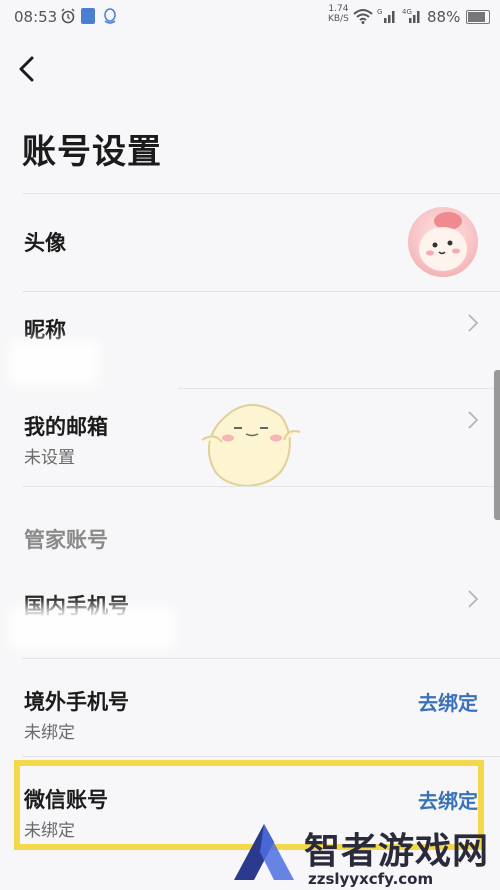  What do you see at coordinates (66, 540) in the screenshot?
I see `section-header-manager-account: 管家账号` at bounding box center [66, 540].